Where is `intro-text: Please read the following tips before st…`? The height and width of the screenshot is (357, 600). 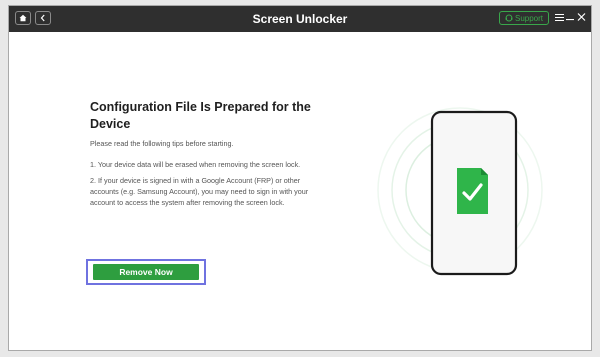 intro-text: Please read the following tips before st… is located at coordinates (162, 143).